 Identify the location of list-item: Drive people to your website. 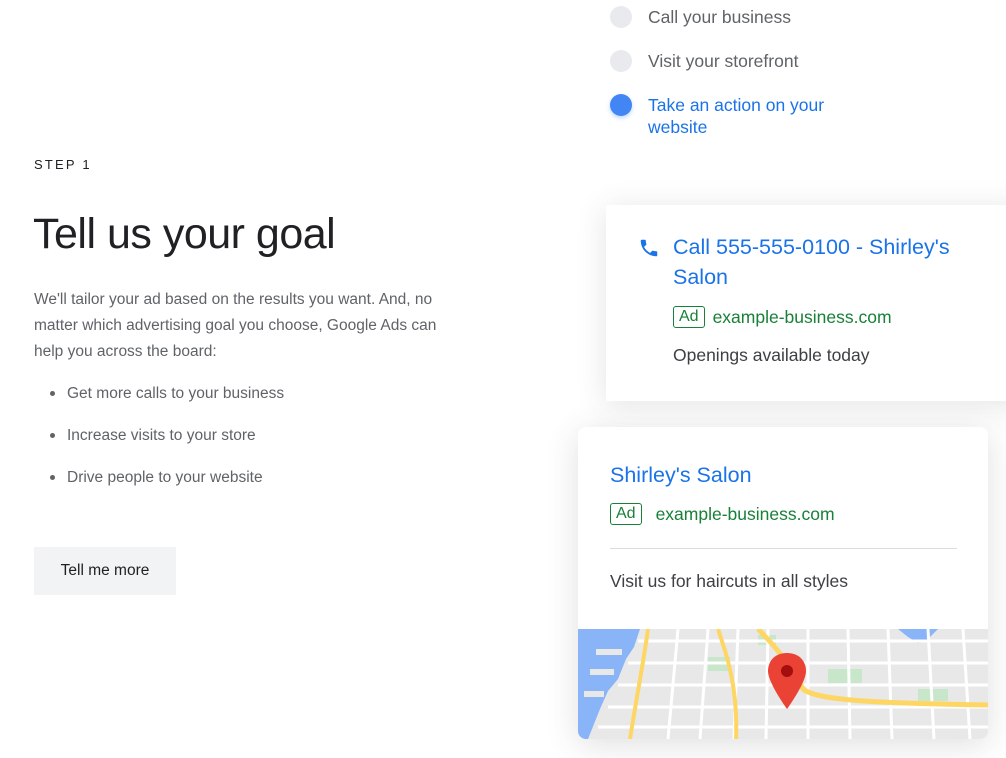
(167, 488).